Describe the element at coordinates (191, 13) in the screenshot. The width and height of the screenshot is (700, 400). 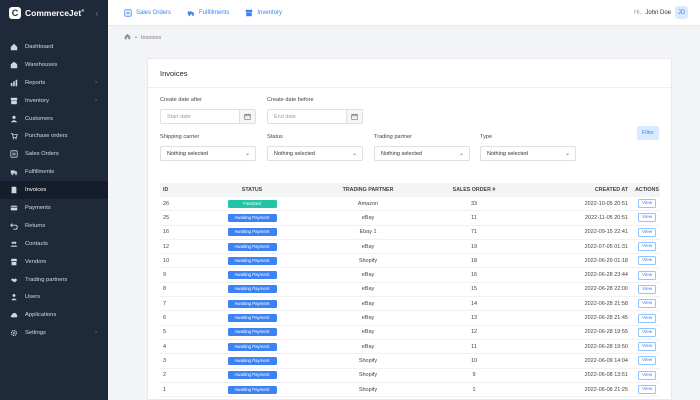
I see `truck-icon` at that location.